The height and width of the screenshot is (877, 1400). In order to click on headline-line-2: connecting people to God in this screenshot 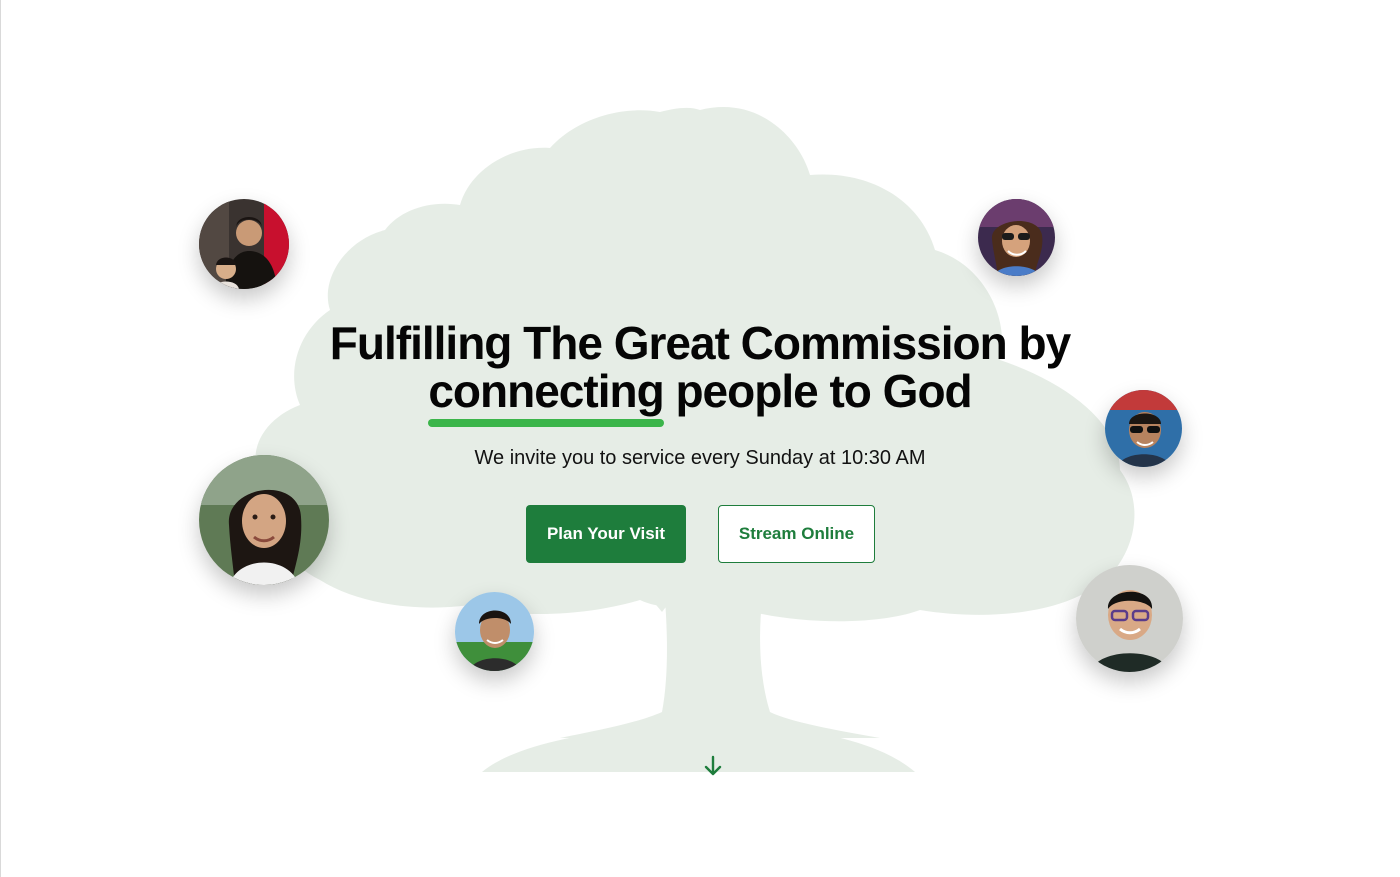, I will do `click(700, 396)`.